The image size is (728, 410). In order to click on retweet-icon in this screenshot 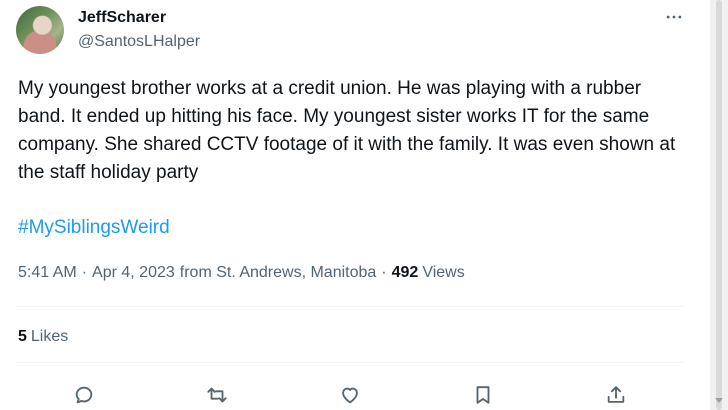, I will do `click(217, 395)`.